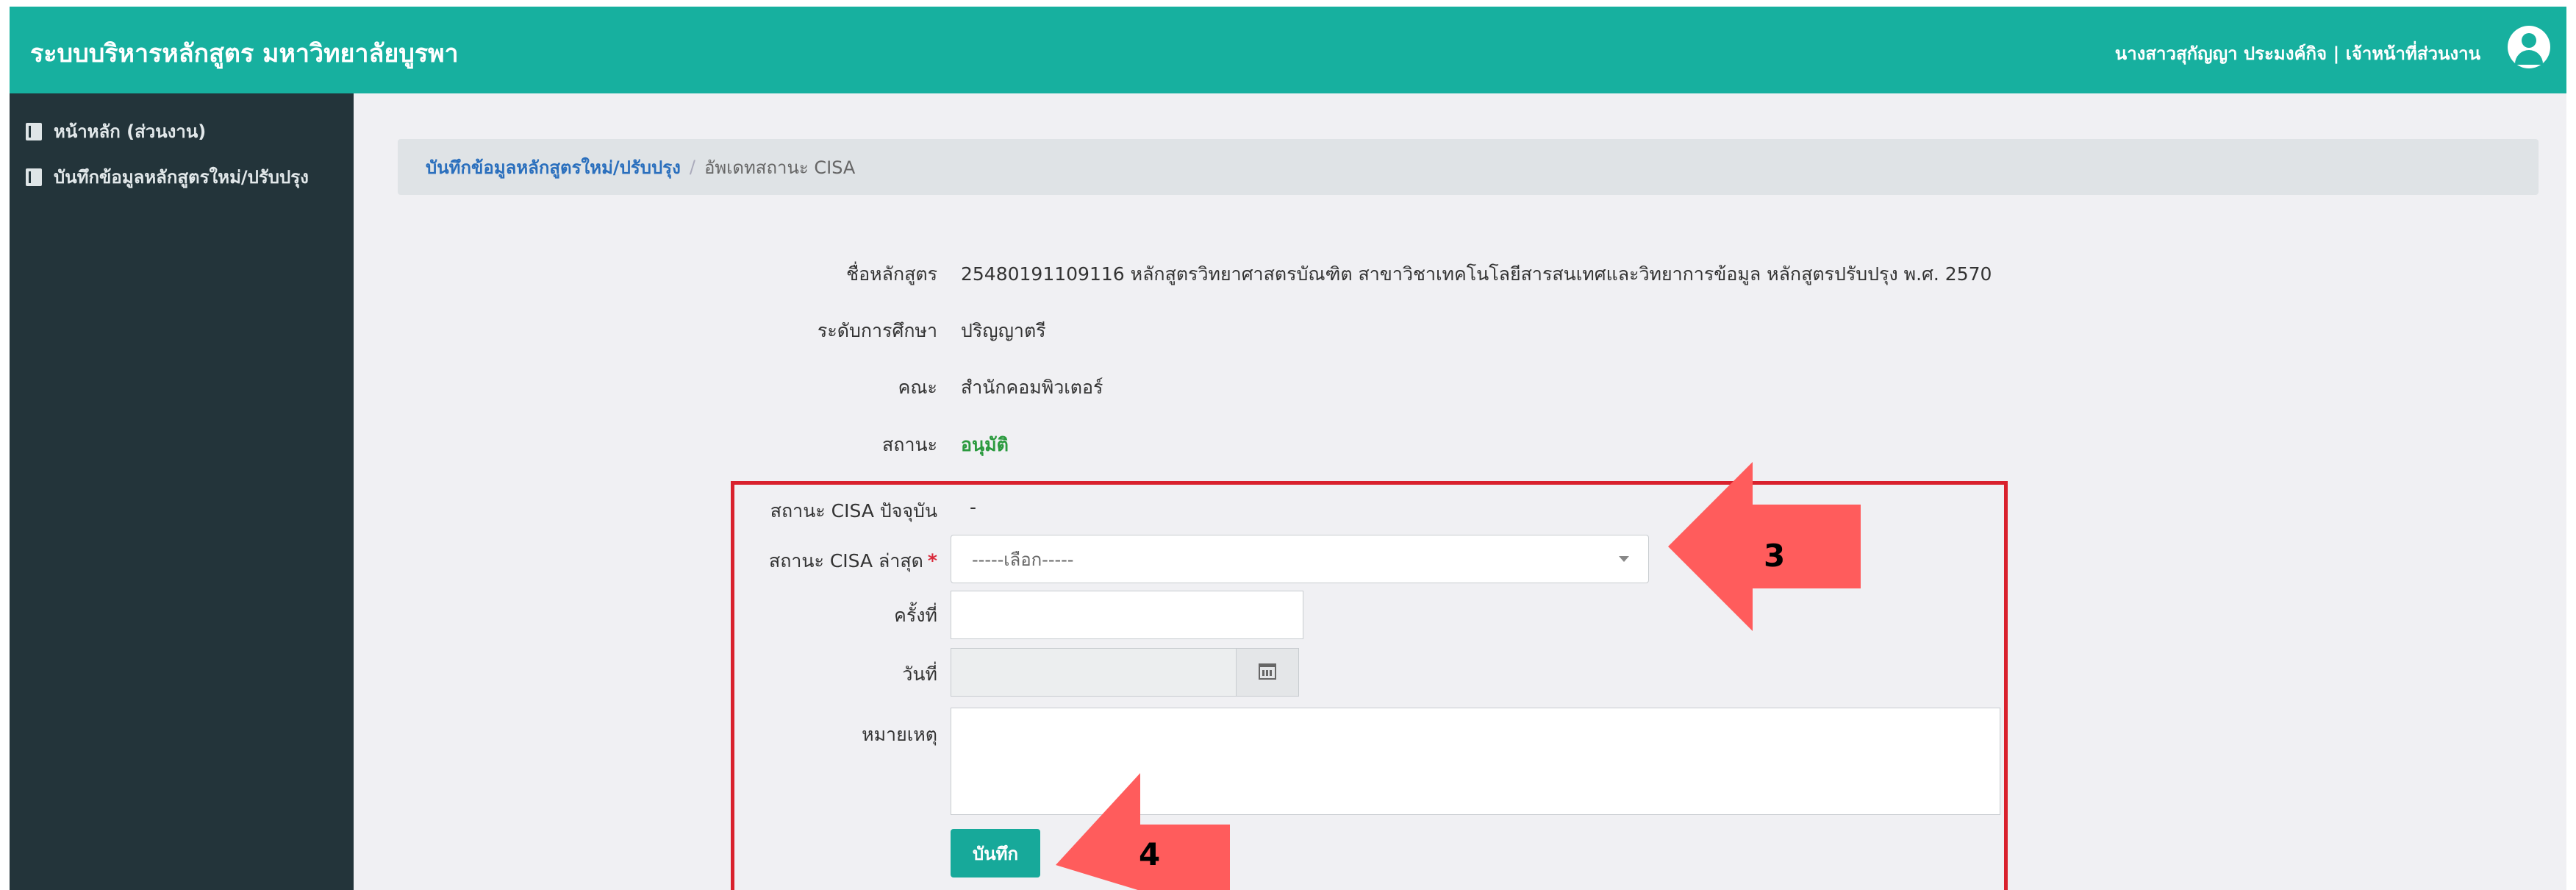 The image size is (2576, 890). Describe the element at coordinates (1300, 559) in the screenshot. I see `latest-cisa-select: -----เลือก-----` at that location.